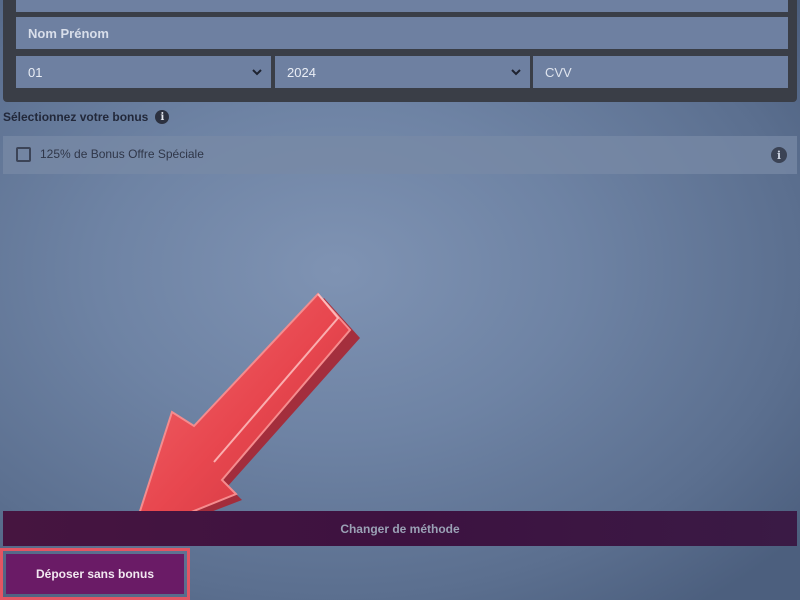 This screenshot has width=800, height=600. What do you see at coordinates (558, 72) in the screenshot?
I see `cvv-placeholder: CVV` at bounding box center [558, 72].